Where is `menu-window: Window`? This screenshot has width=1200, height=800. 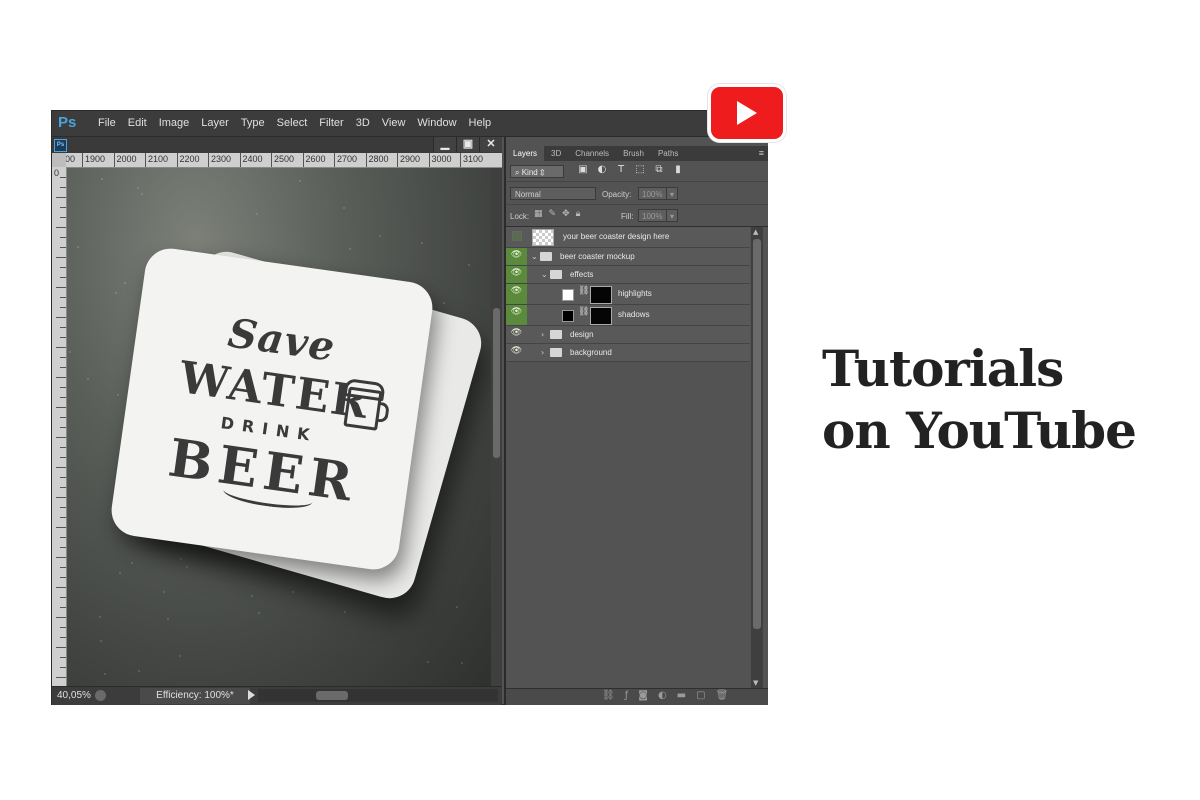
menu-window: Window is located at coordinates (436, 123).